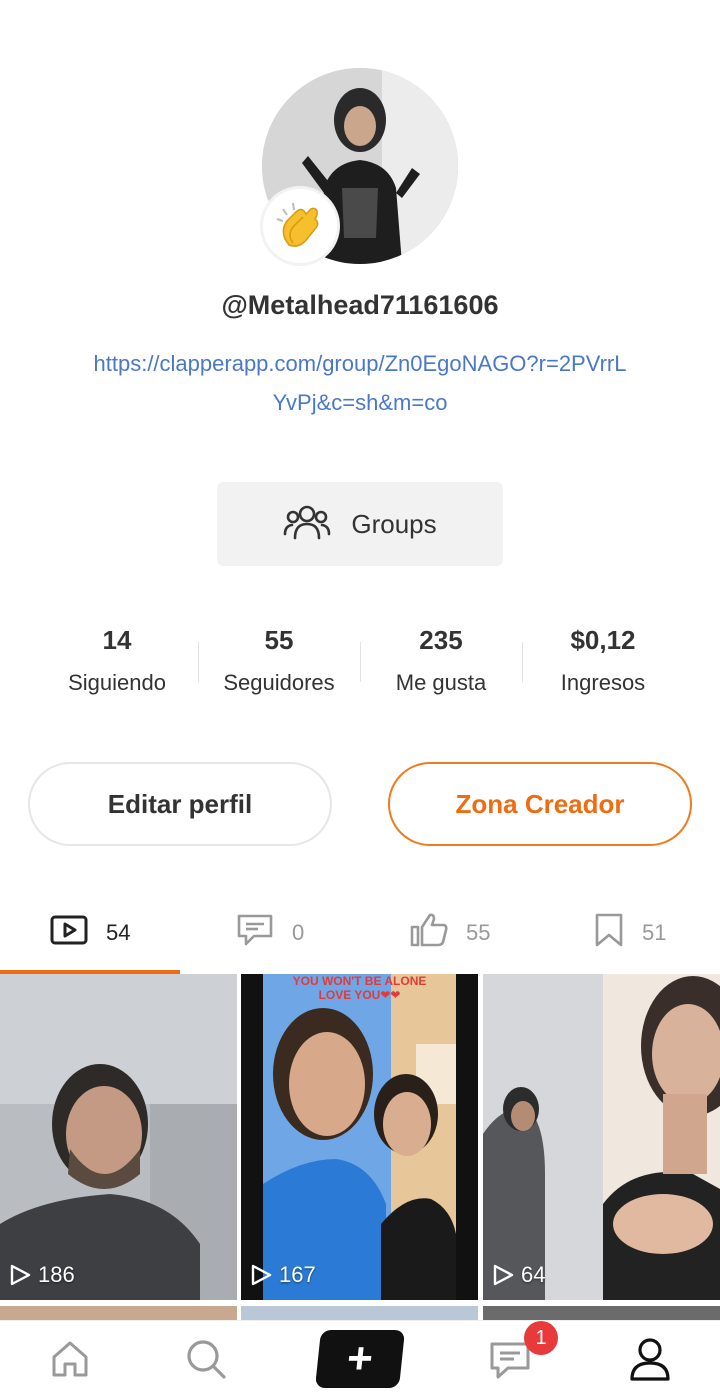  What do you see at coordinates (279, 658) in the screenshot?
I see `stat-followers: 55 Seguidores` at bounding box center [279, 658].